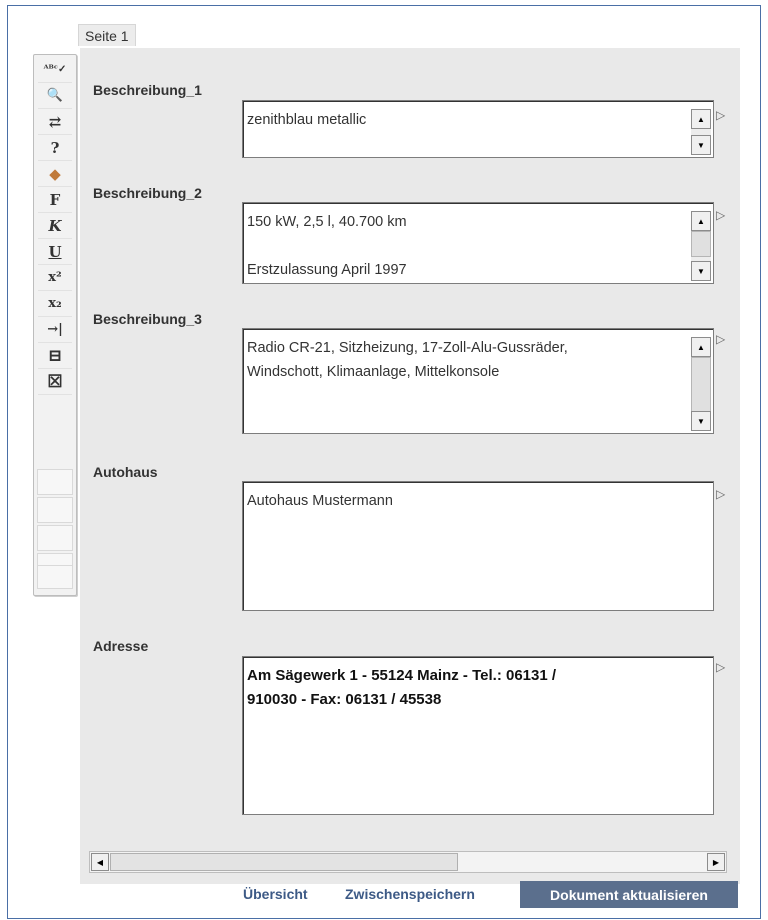  Describe the element at coordinates (55, 278) in the screenshot. I see `superscript-icon: x²` at that location.